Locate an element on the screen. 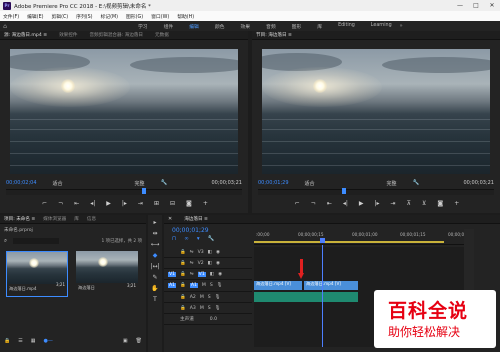 The height and width of the screenshot is (352, 500). tab-sequence: 海边落日 ≡ is located at coordinates (196, 219).